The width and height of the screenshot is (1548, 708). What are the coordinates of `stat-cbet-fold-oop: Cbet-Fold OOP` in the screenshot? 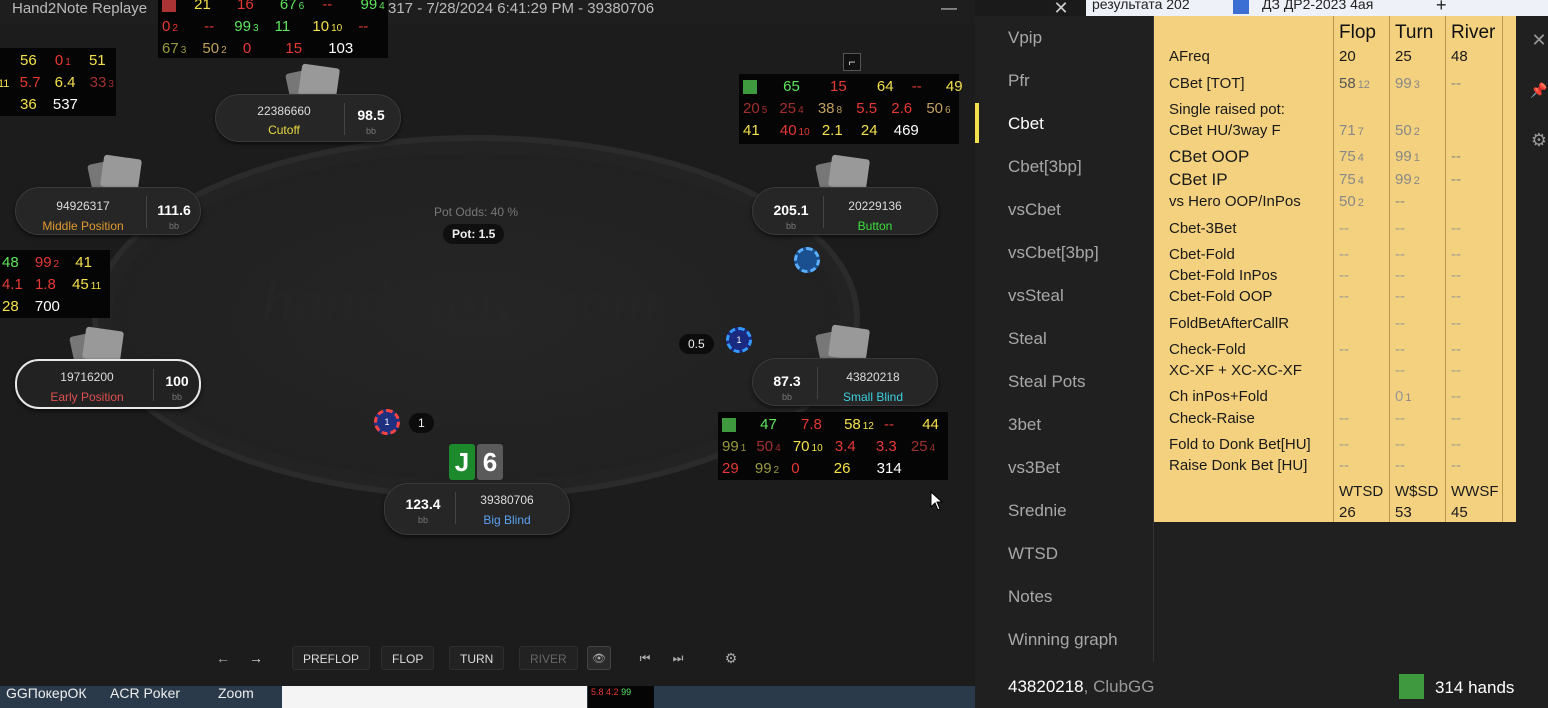 It's located at (1220, 296).